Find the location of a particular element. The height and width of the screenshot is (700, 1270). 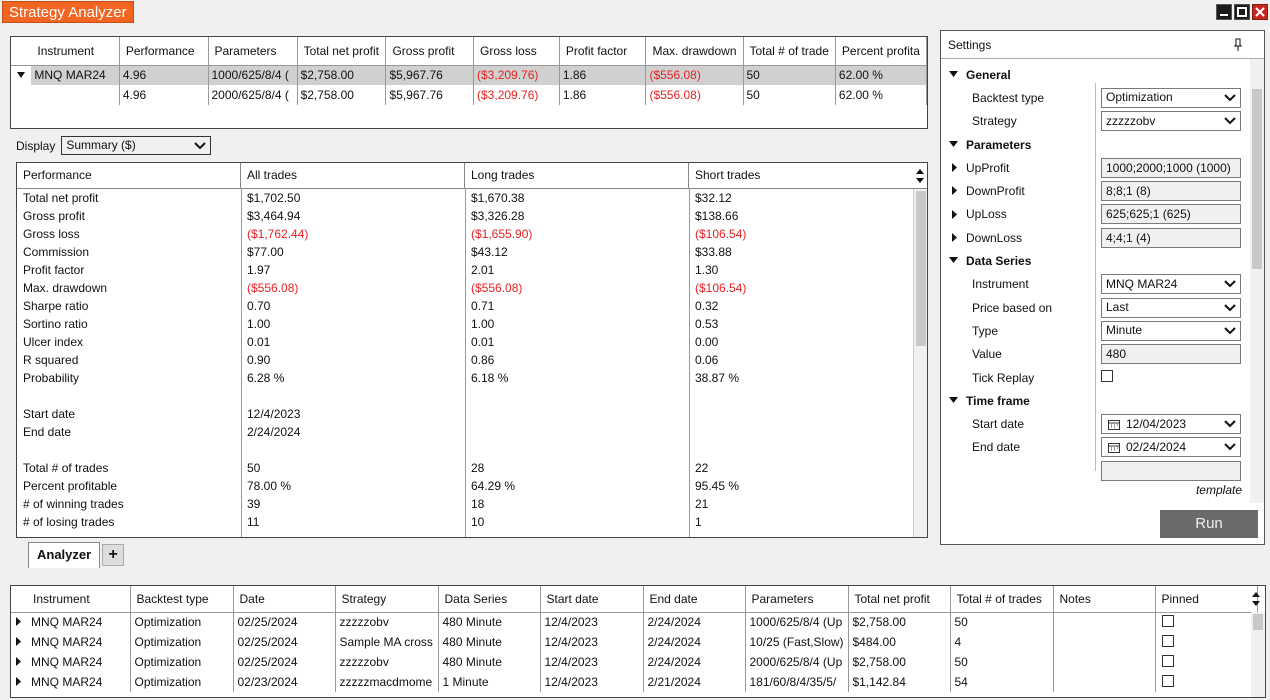

category-data-series: Data Series is located at coordinates (1096, 260).